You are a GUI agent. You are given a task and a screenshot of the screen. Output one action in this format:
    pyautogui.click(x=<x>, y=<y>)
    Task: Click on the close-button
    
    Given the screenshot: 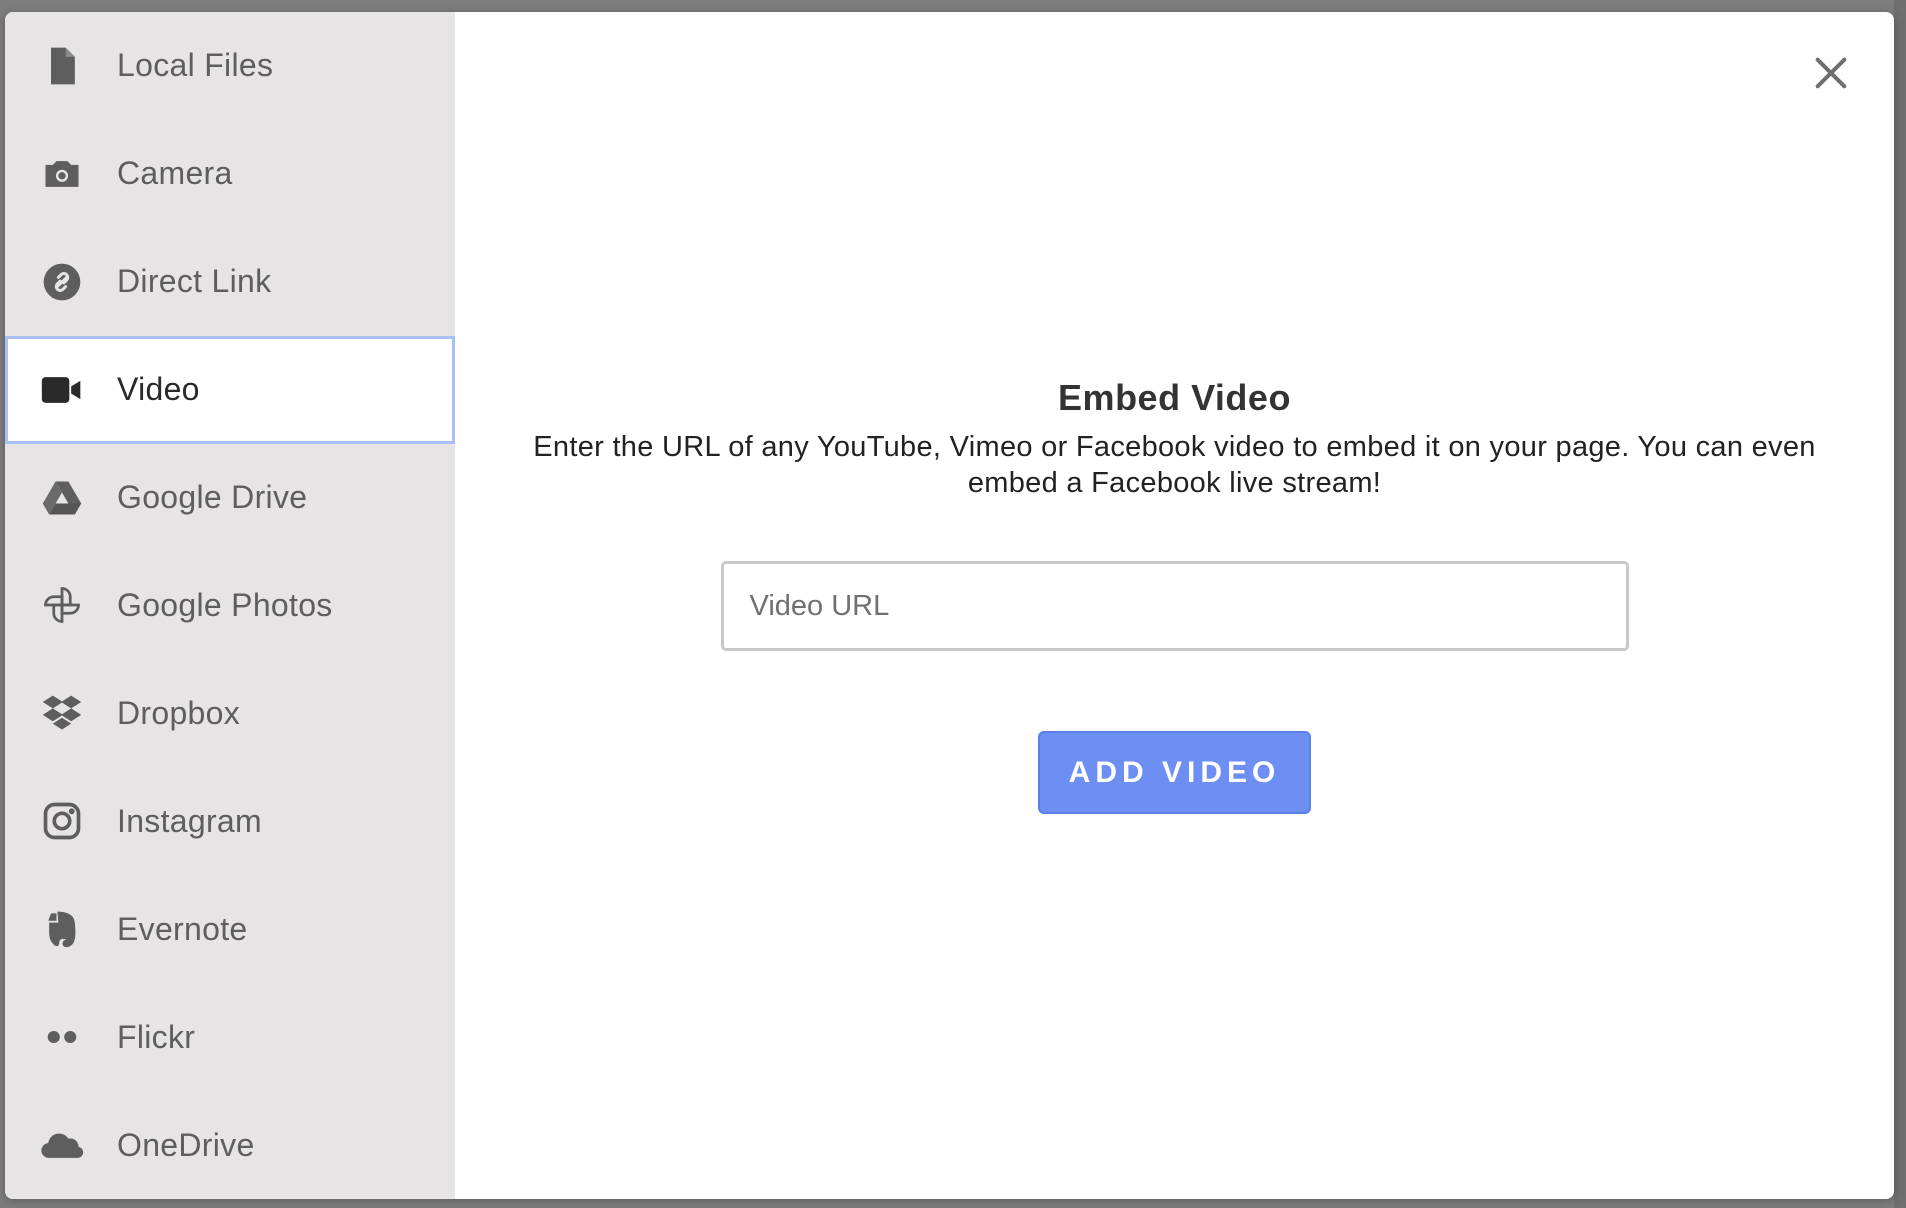 What is the action you would take?
    pyautogui.click(x=1831, y=73)
    